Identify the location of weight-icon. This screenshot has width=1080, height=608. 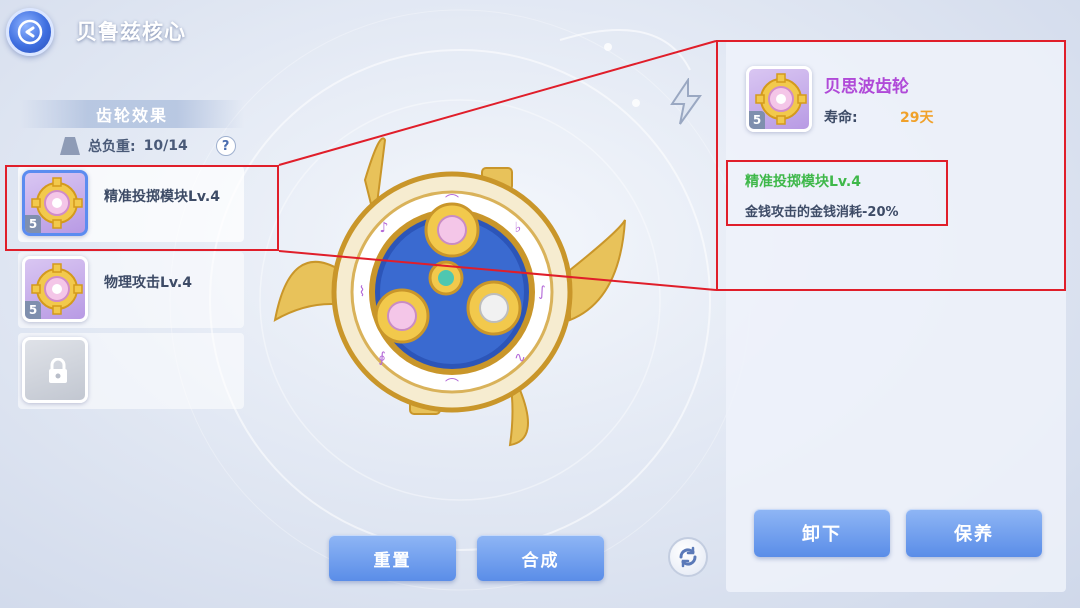
(70, 146).